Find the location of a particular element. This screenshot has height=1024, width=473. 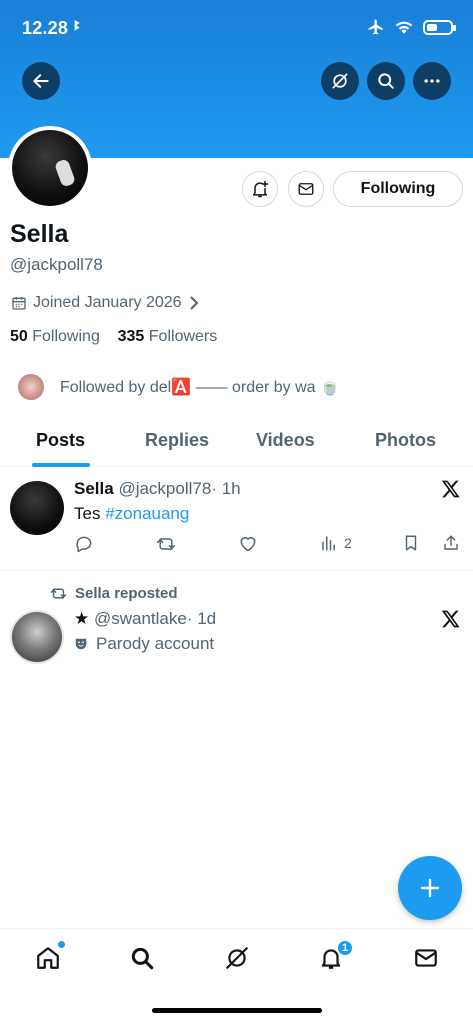

bookmark-button is located at coordinates (411, 543).